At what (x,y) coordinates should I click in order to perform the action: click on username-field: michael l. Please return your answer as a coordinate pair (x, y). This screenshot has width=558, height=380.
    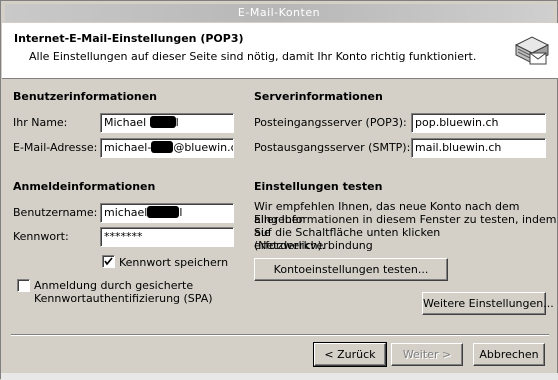
    Looking at the image, I should click on (167, 213).